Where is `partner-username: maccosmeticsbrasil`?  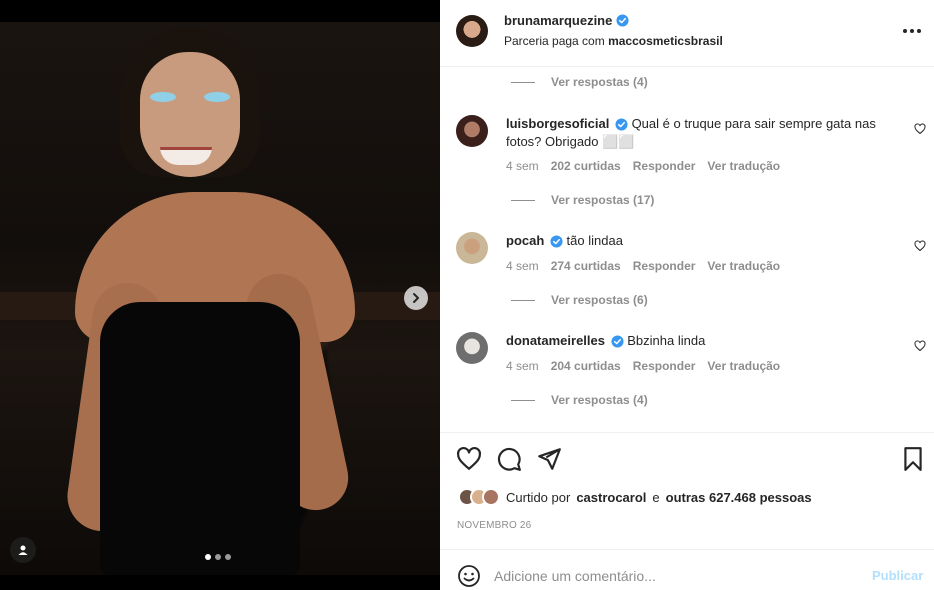
partner-username: maccosmeticsbrasil is located at coordinates (665, 41).